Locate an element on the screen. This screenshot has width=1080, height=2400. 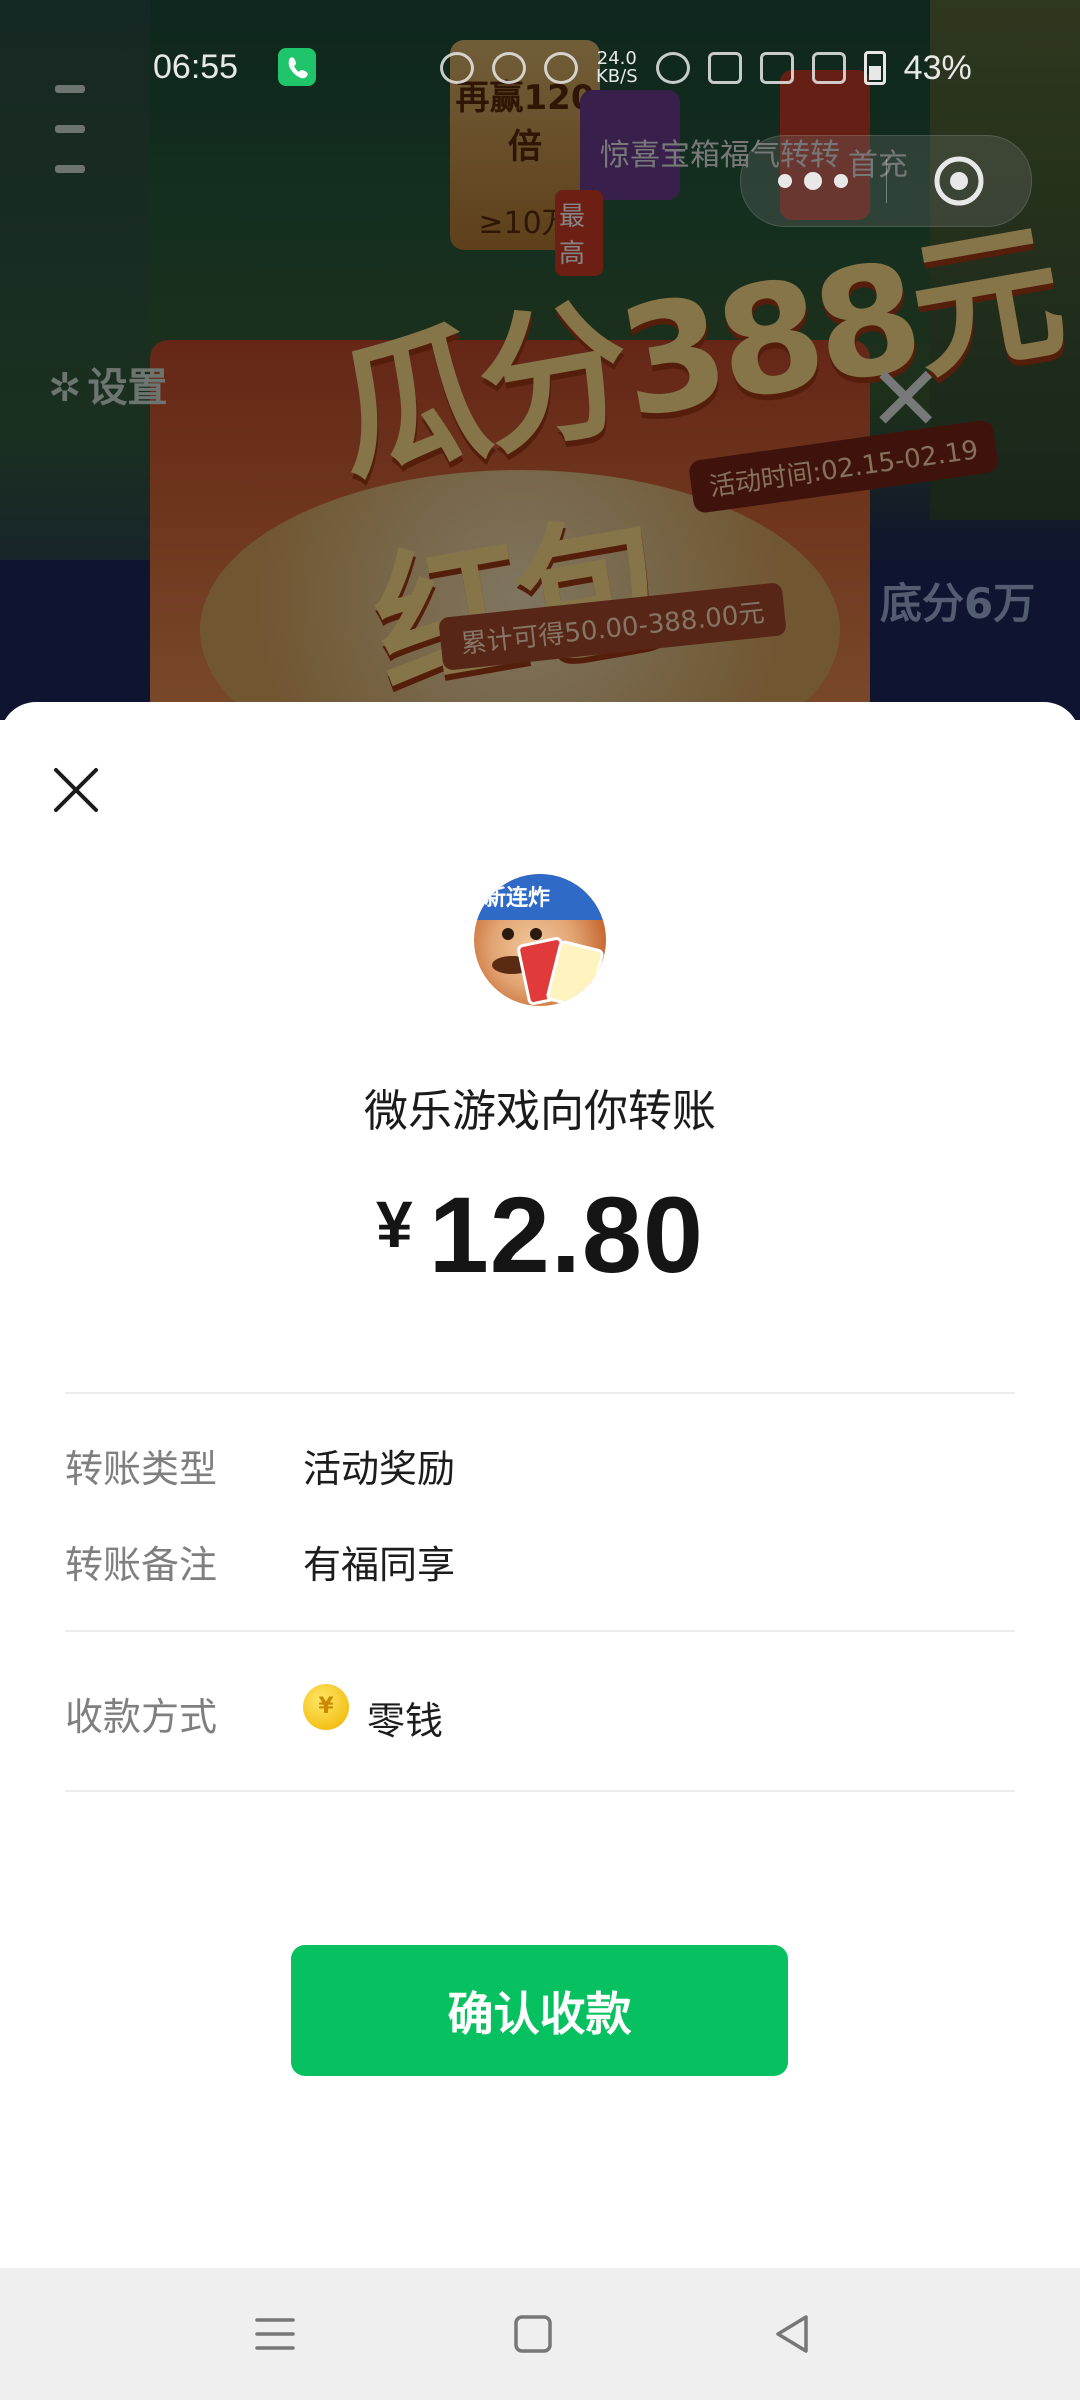
payer-text: 微乐游戏向你转账 is located at coordinates (540, 1111).